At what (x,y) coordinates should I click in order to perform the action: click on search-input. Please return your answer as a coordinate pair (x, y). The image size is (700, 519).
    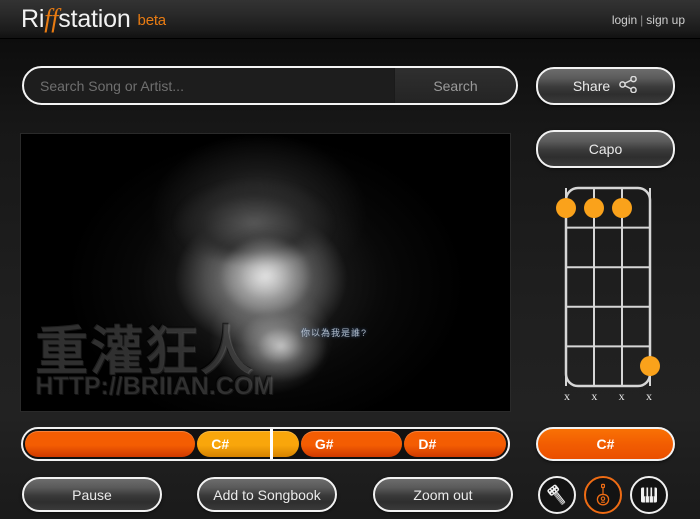
    Looking at the image, I should click on (209, 85).